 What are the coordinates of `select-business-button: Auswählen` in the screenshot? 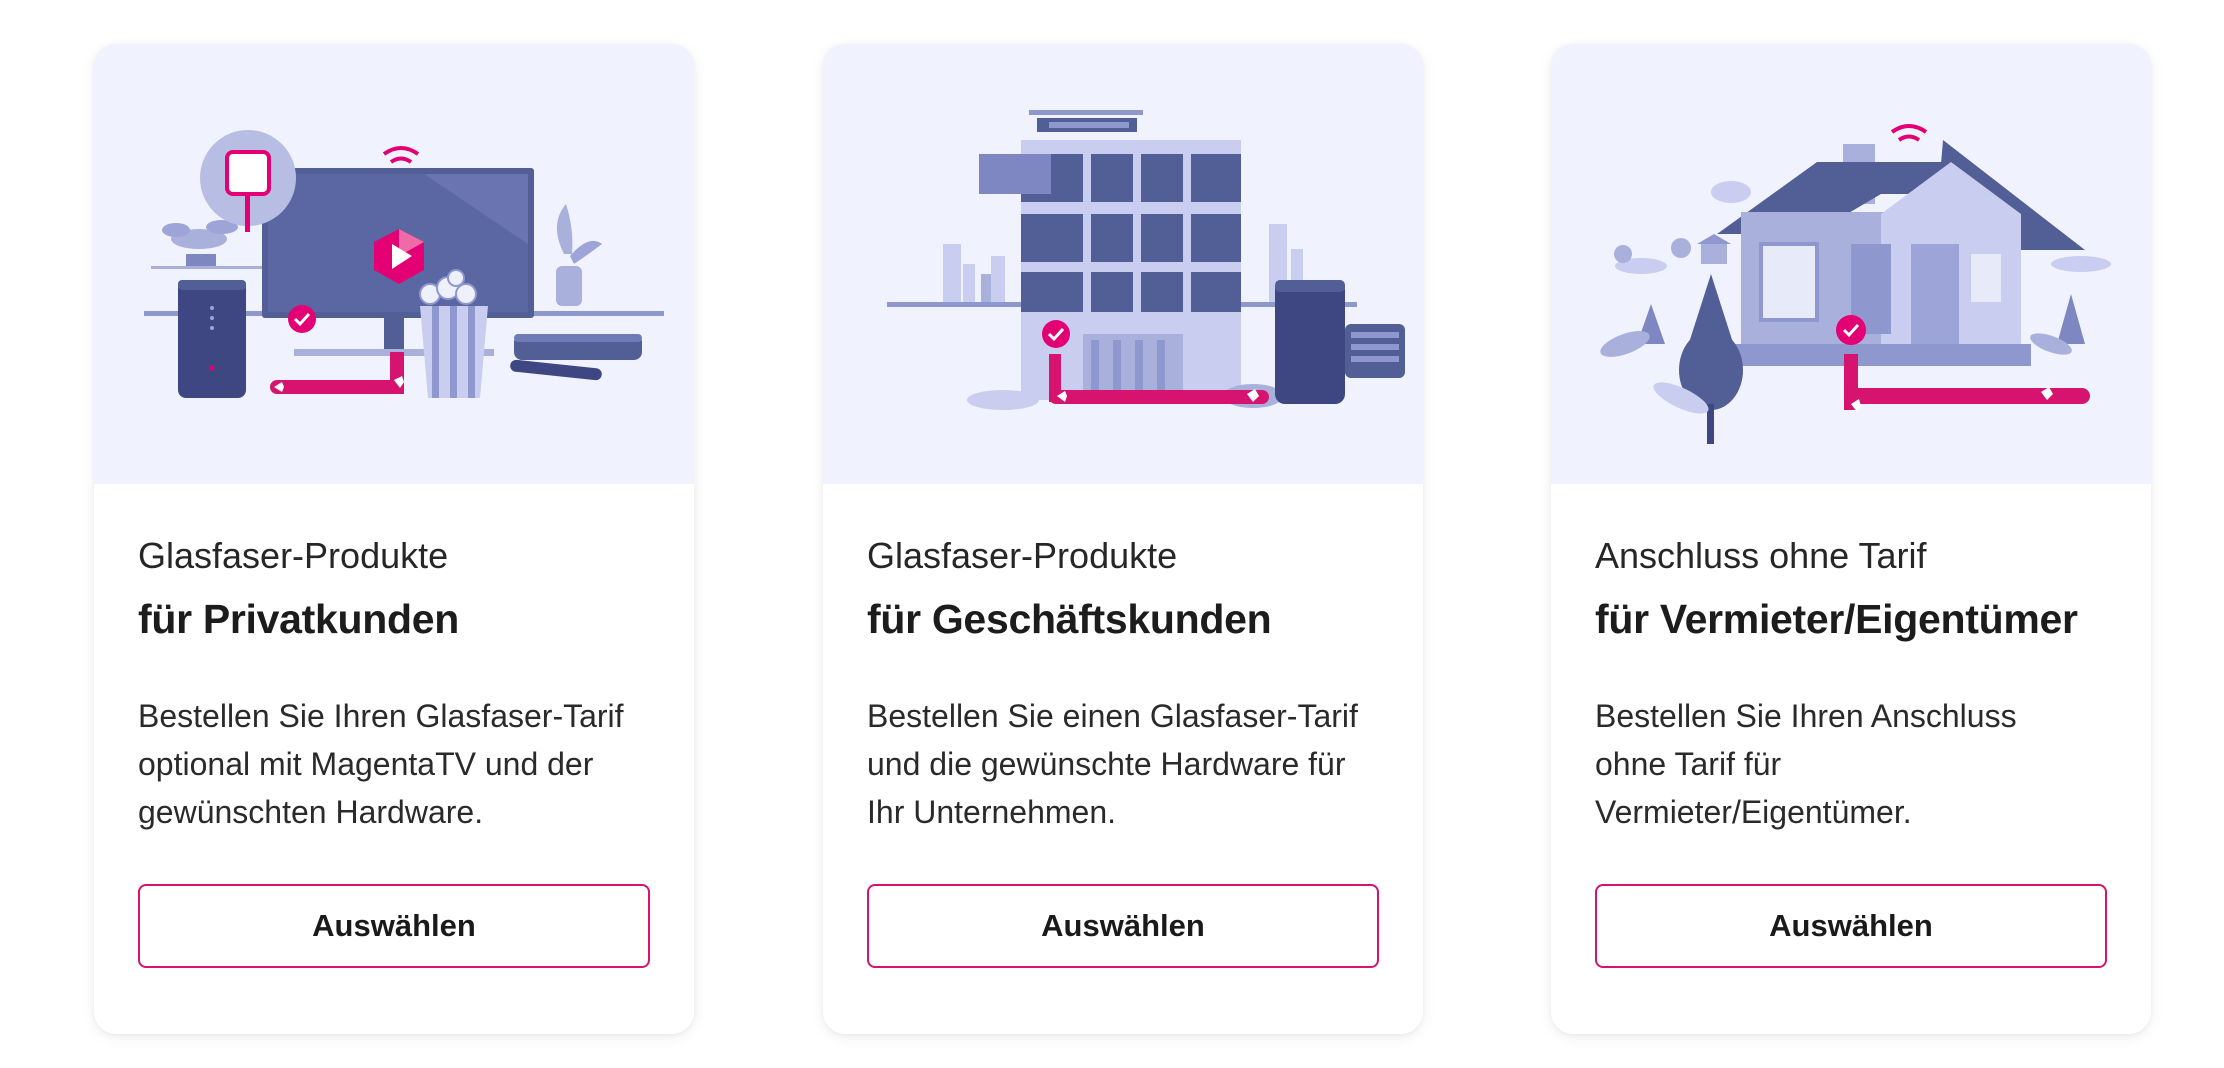 It's located at (1123, 926).